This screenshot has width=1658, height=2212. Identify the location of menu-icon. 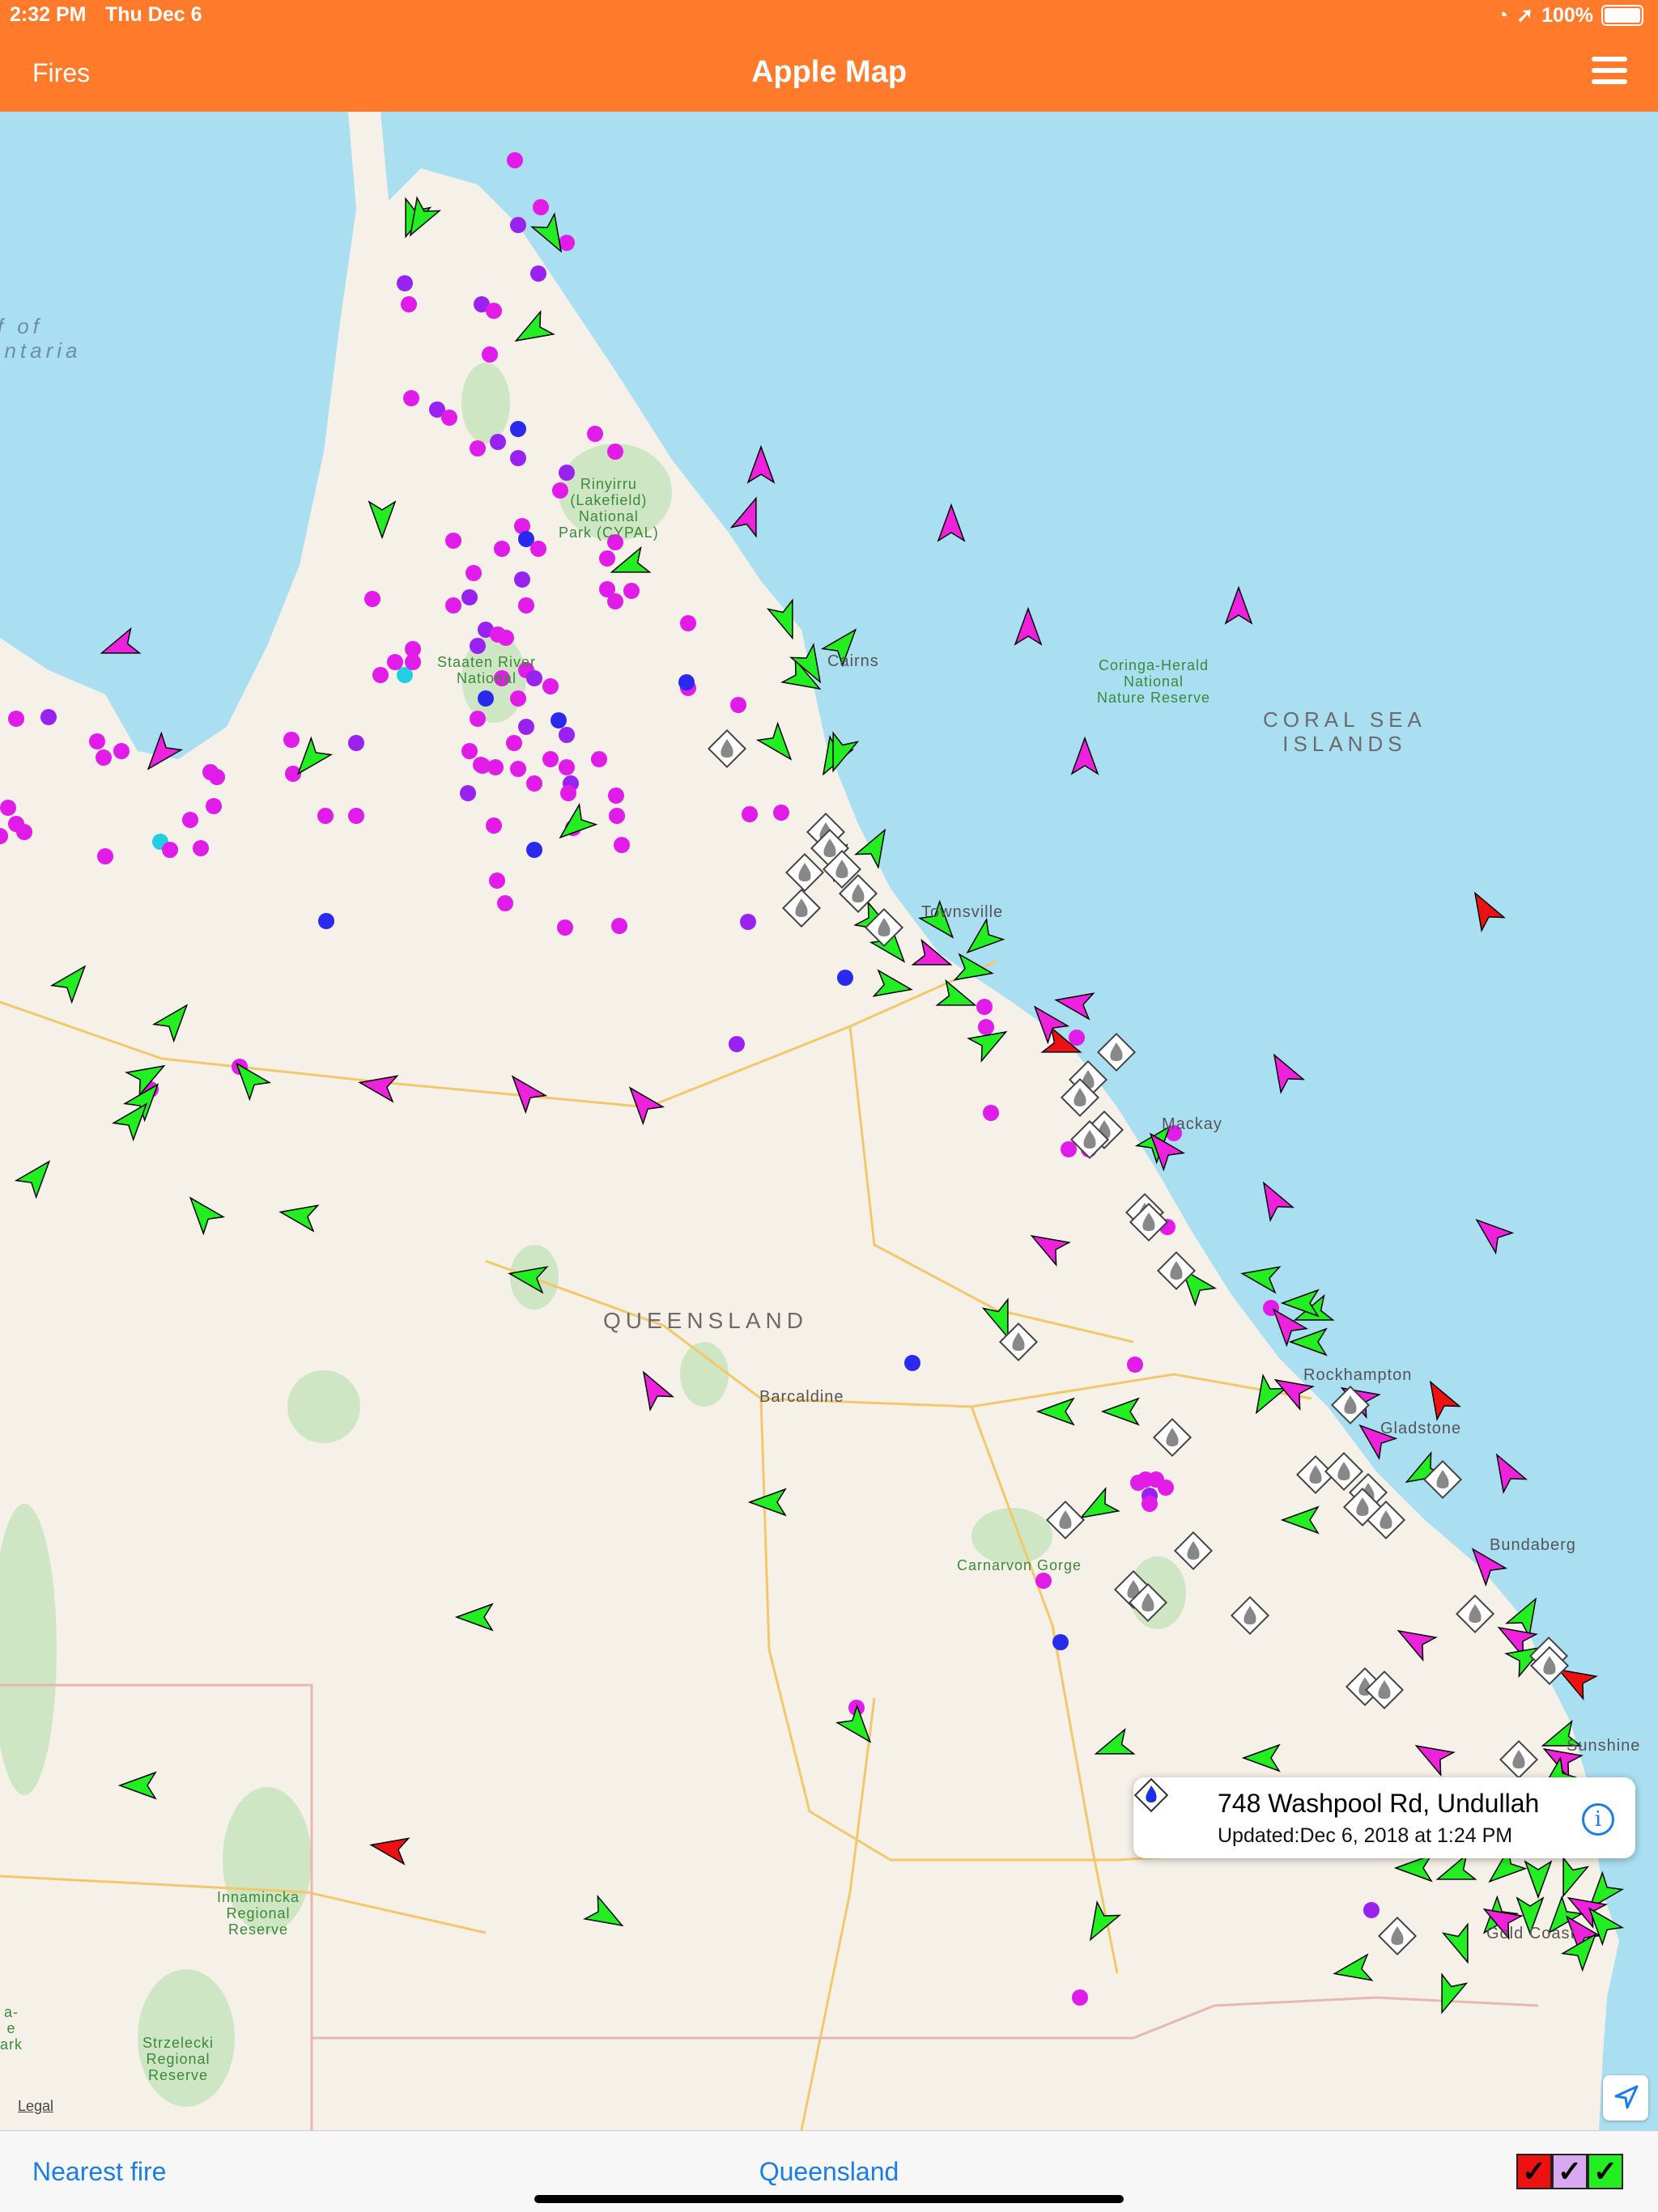
(1609, 71).